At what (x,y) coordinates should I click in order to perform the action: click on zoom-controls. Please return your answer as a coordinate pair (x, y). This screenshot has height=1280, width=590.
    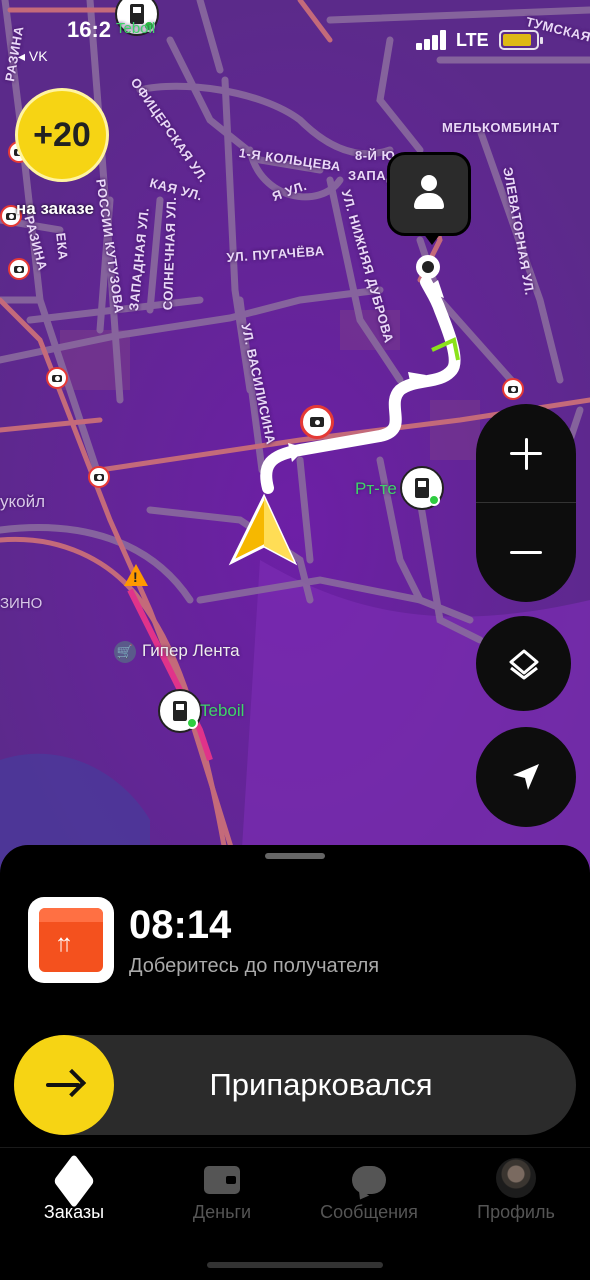
    Looking at the image, I should click on (526, 503).